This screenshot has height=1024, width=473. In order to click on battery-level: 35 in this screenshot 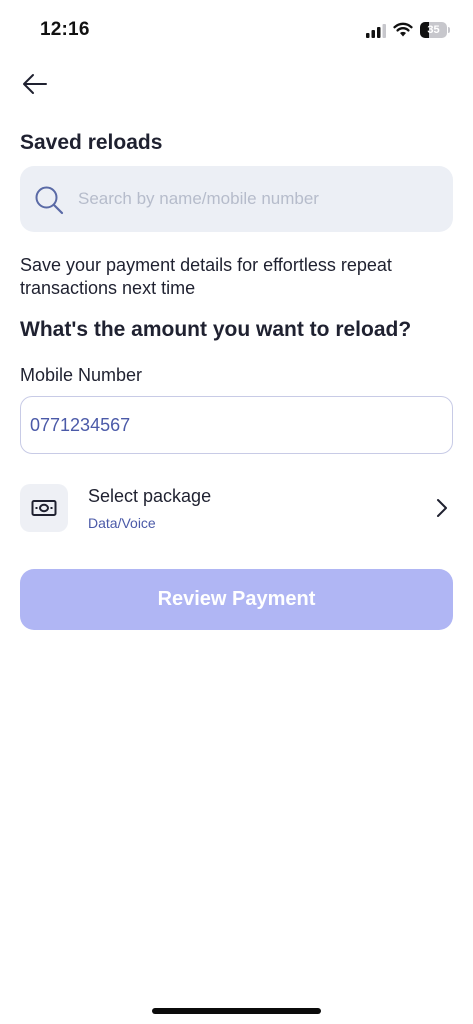, I will do `click(433, 30)`.